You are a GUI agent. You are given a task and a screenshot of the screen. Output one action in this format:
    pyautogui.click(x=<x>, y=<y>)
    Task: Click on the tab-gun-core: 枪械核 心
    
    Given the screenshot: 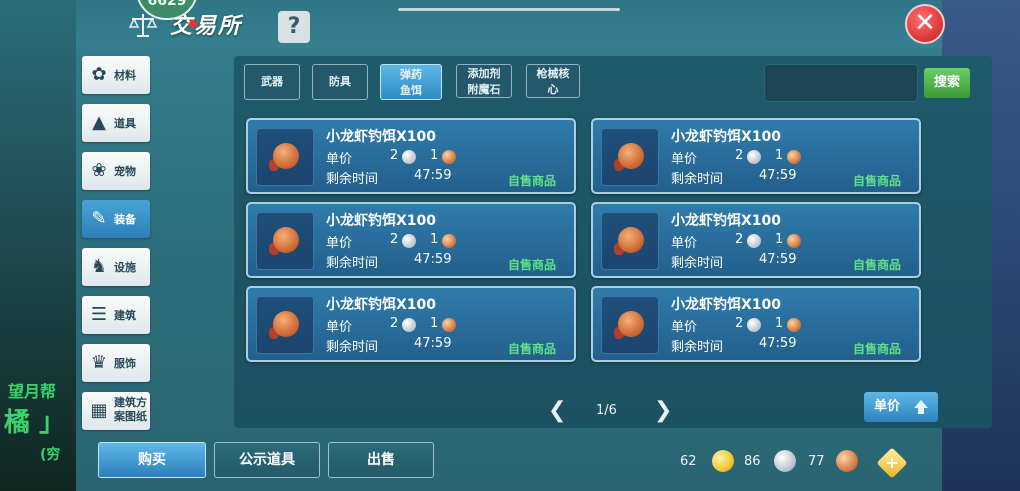 What is the action you would take?
    pyautogui.click(x=553, y=81)
    